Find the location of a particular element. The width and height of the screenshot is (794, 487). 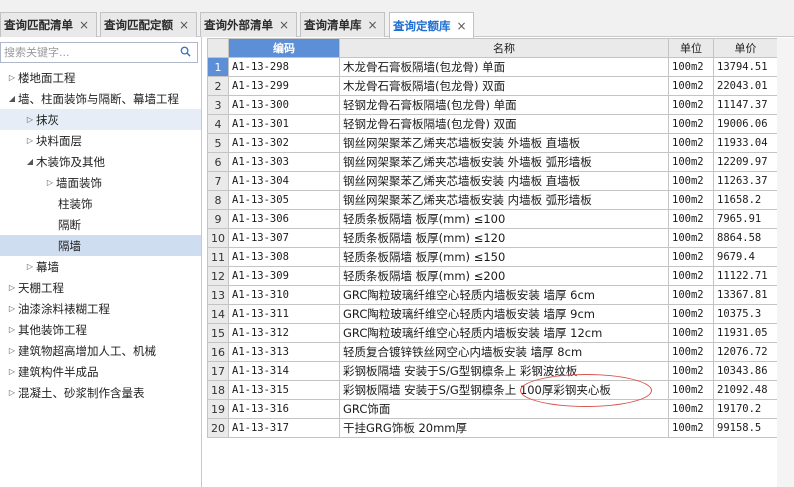

cell-name: 彩钢板隔墙 安装于S/G型钢檩条上 彩钢波纹板 is located at coordinates (504, 371).